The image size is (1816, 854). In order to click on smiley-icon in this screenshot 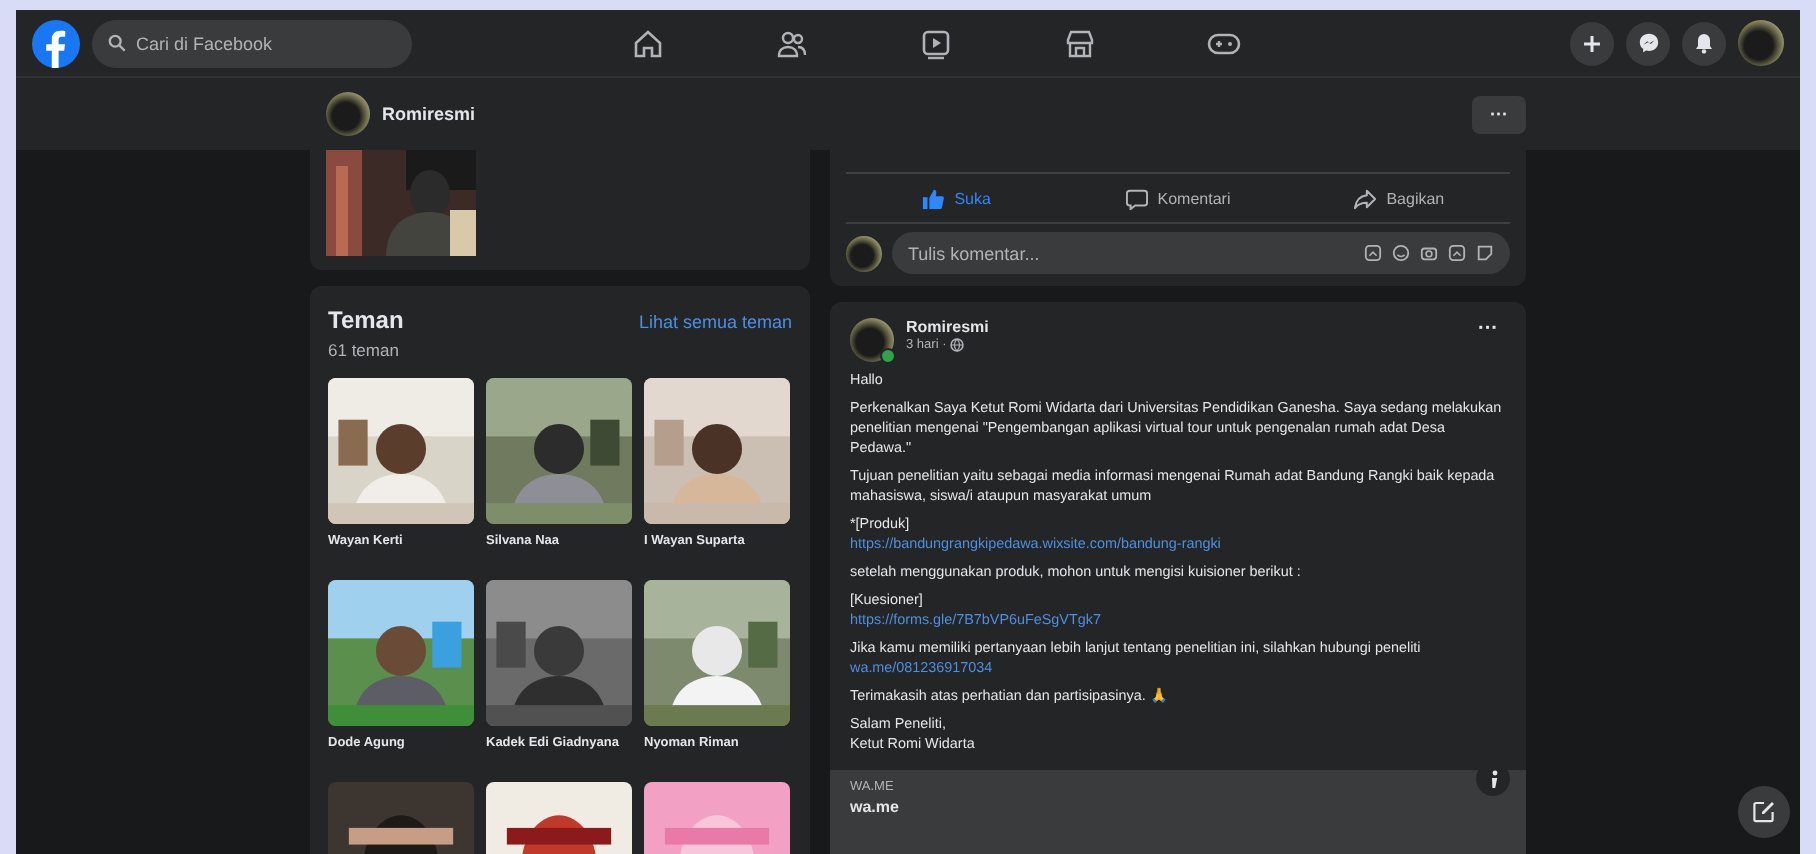, I will do `click(1401, 253)`.